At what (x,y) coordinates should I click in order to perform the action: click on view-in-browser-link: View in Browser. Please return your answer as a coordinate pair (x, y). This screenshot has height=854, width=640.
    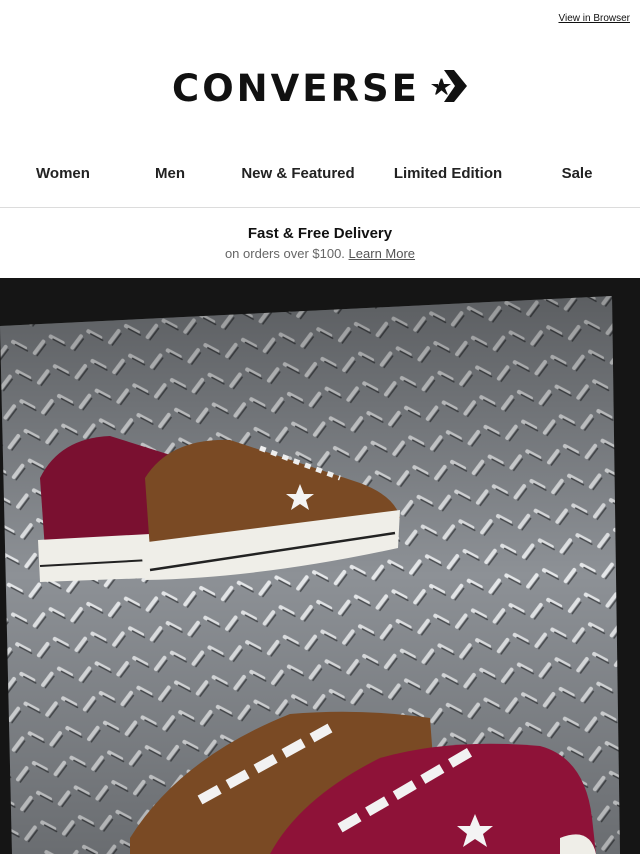
    Looking at the image, I should click on (594, 18).